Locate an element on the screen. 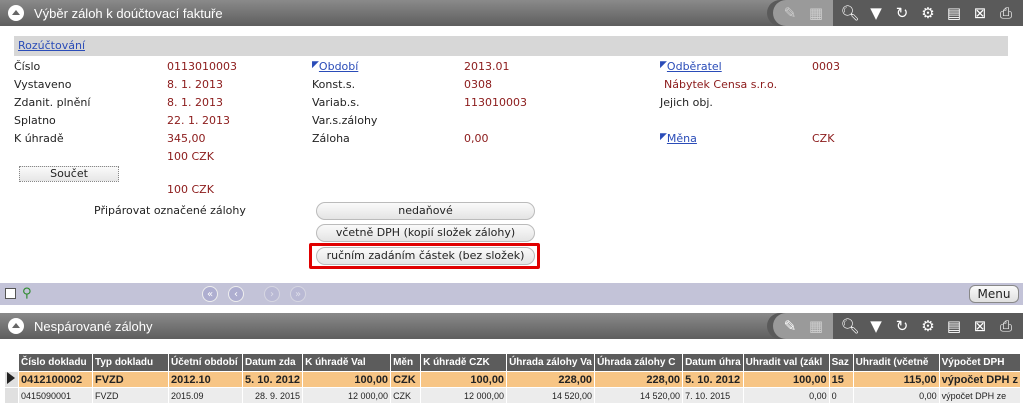 The image size is (1023, 409). soucet-button: Součet is located at coordinates (69, 174).